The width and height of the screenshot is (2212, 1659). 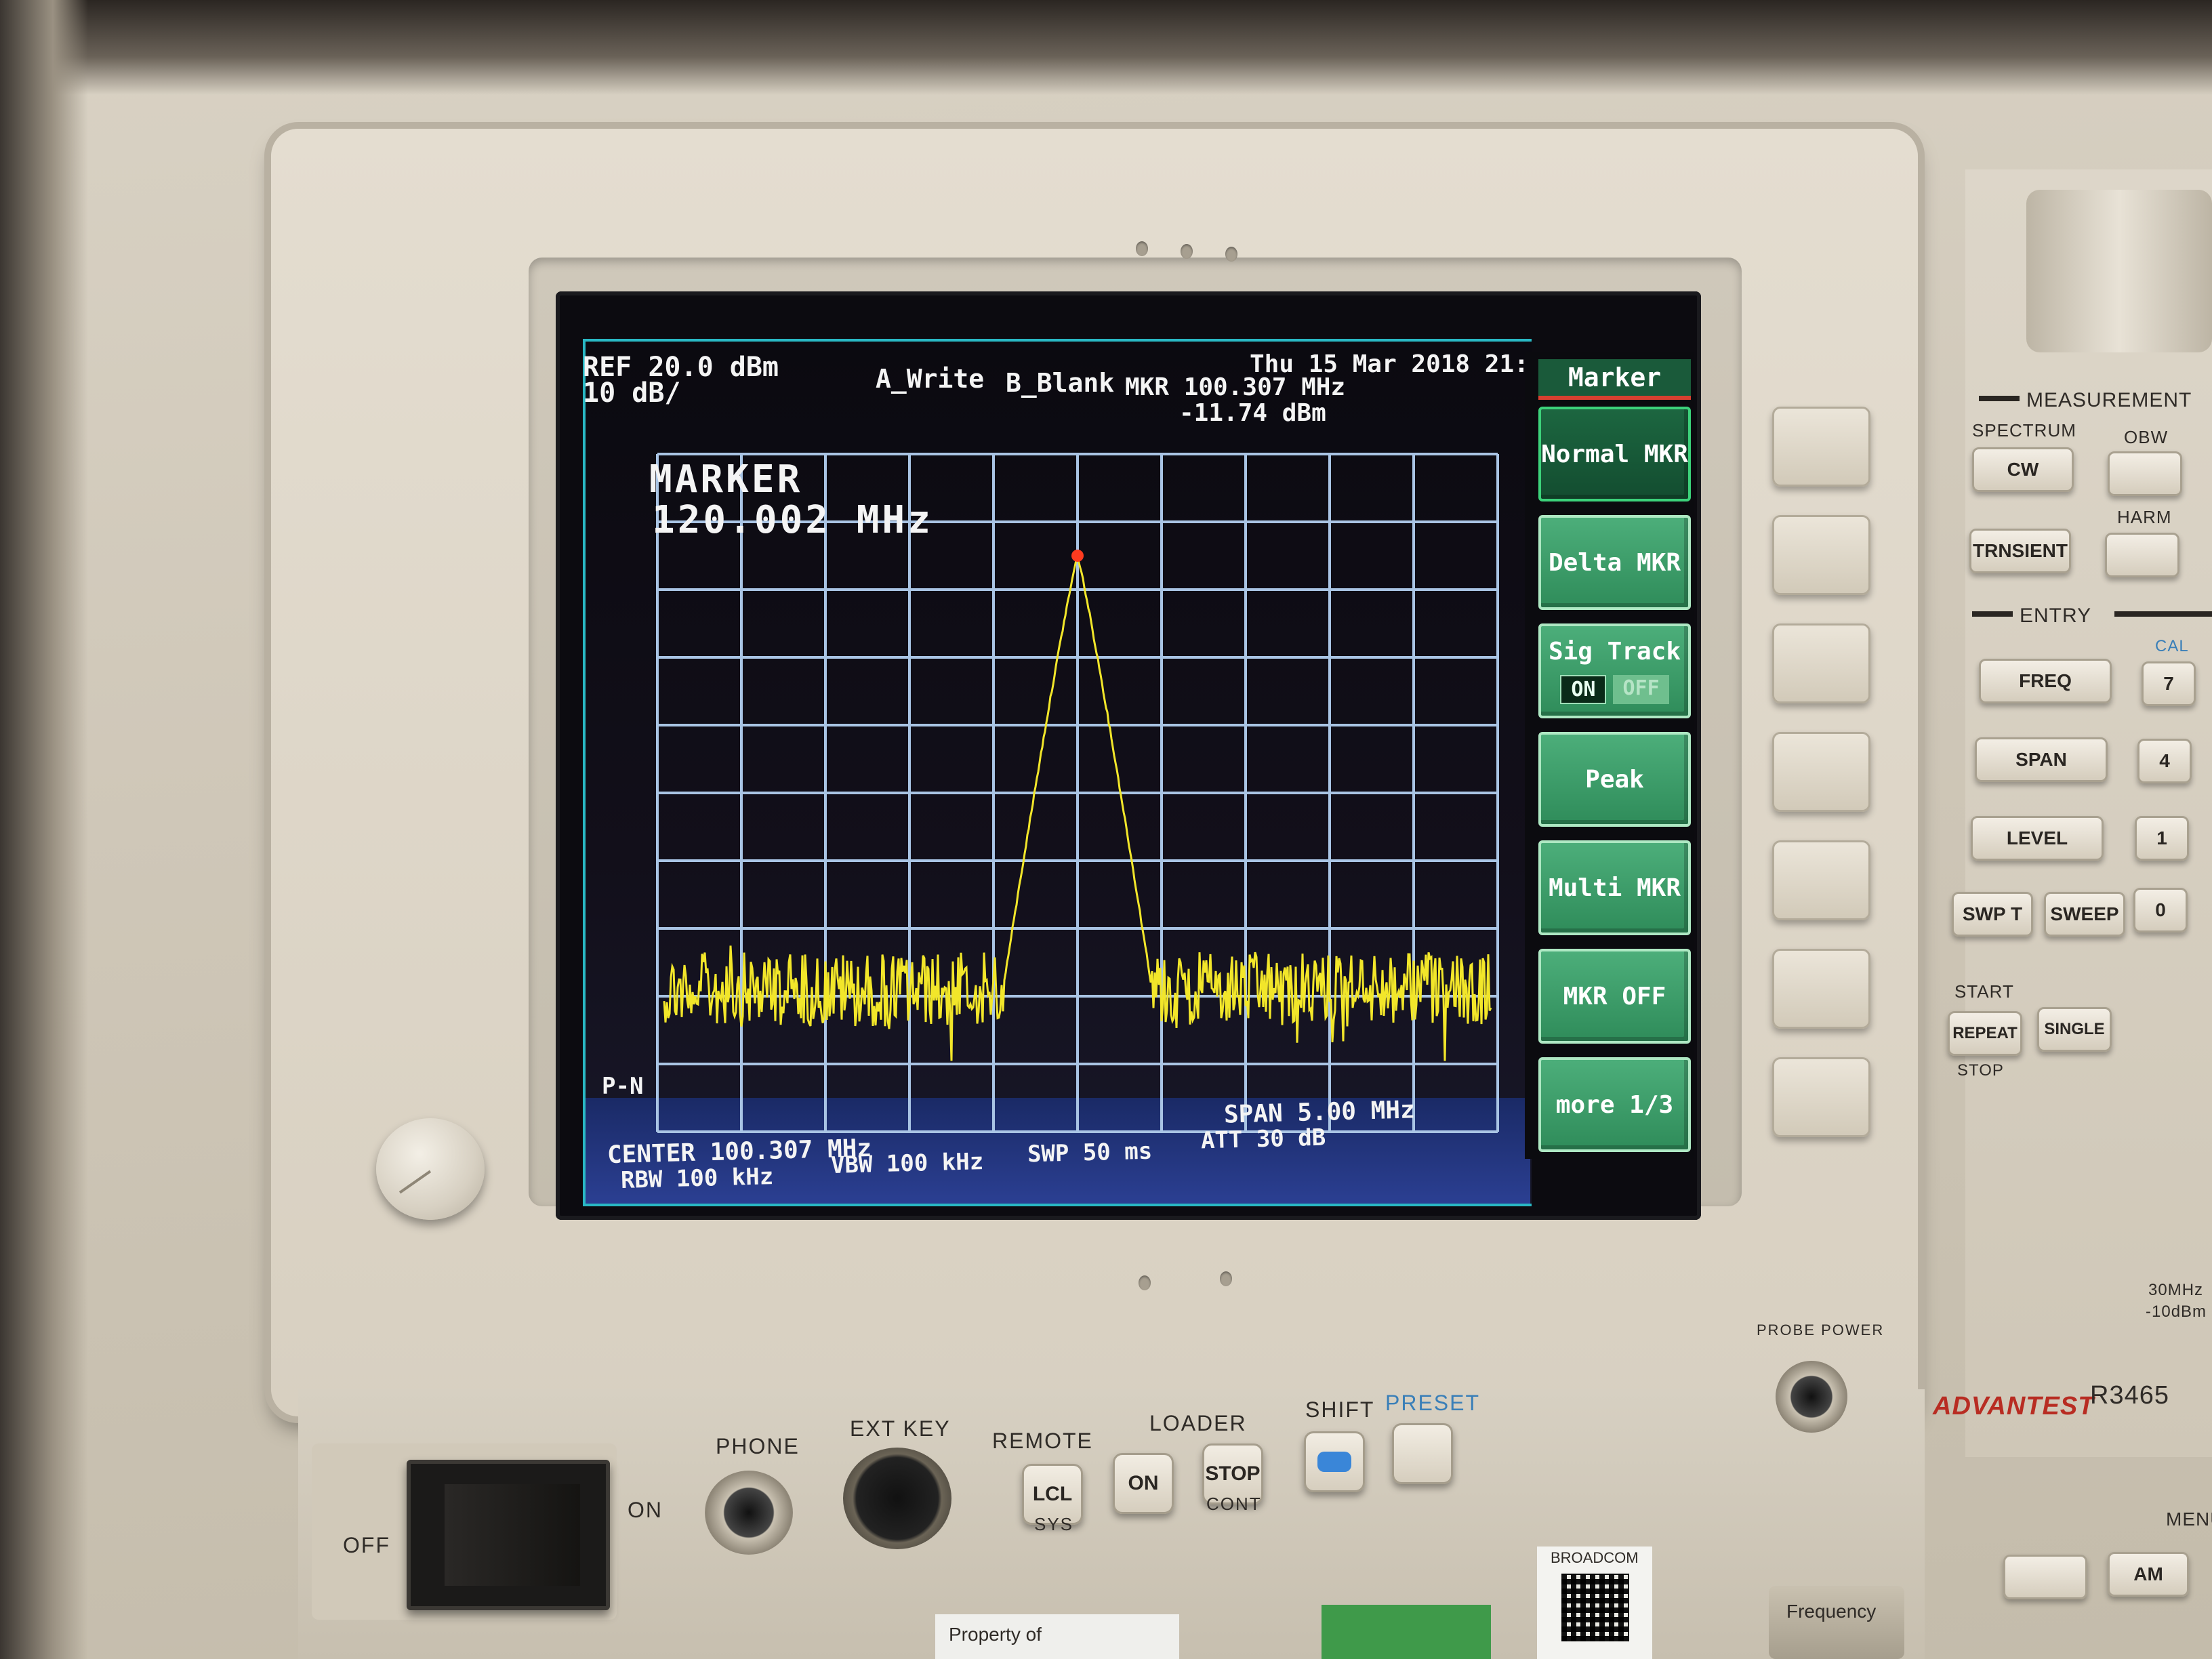 I want to click on key-4-button: 4, so click(x=2164, y=761).